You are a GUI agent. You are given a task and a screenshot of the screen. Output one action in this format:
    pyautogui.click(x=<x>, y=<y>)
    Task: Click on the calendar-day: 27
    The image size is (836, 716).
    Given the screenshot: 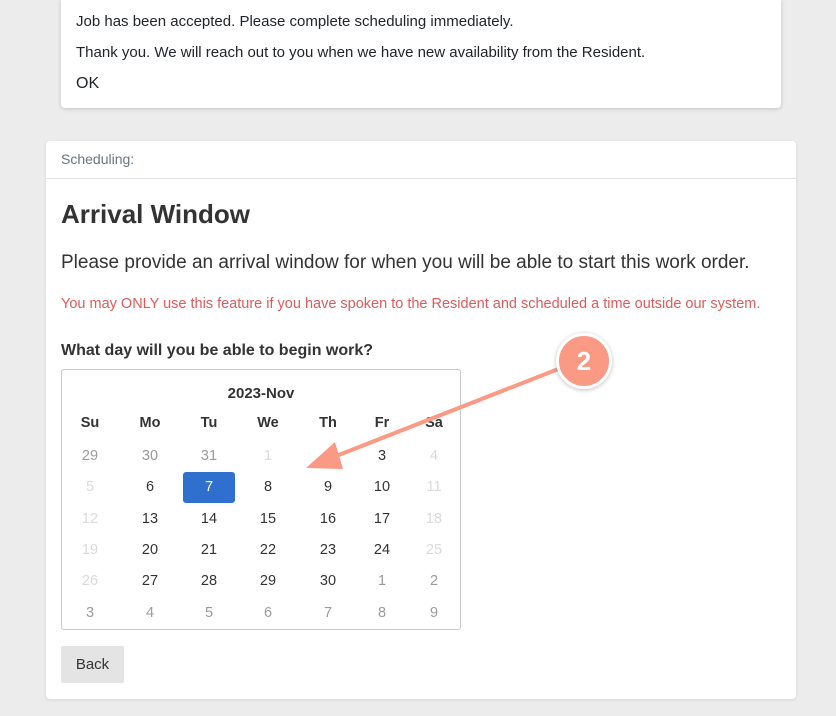 What is the action you would take?
    pyautogui.click(x=150, y=581)
    